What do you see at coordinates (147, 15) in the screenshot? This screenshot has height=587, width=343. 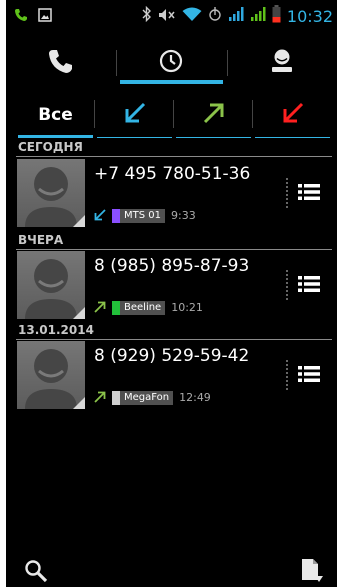 I see `bluetooth-icon` at bounding box center [147, 15].